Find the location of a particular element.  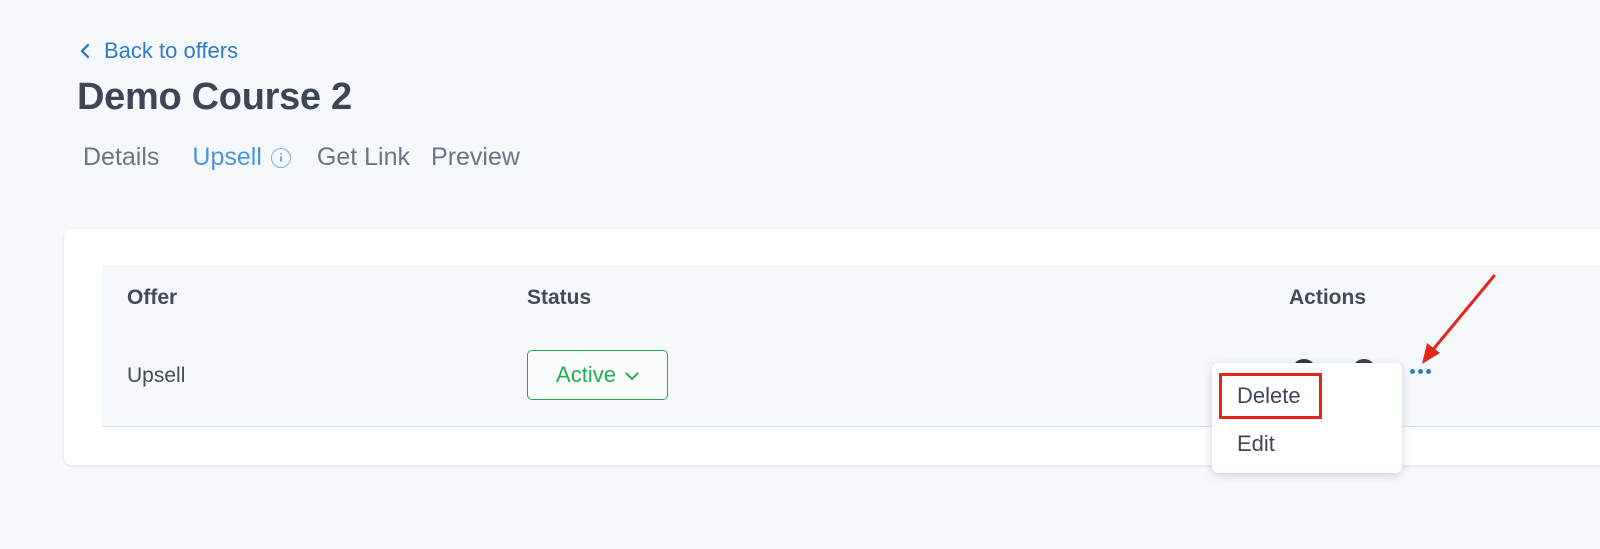

tab-upsell-label: Upsell is located at coordinates (227, 157).